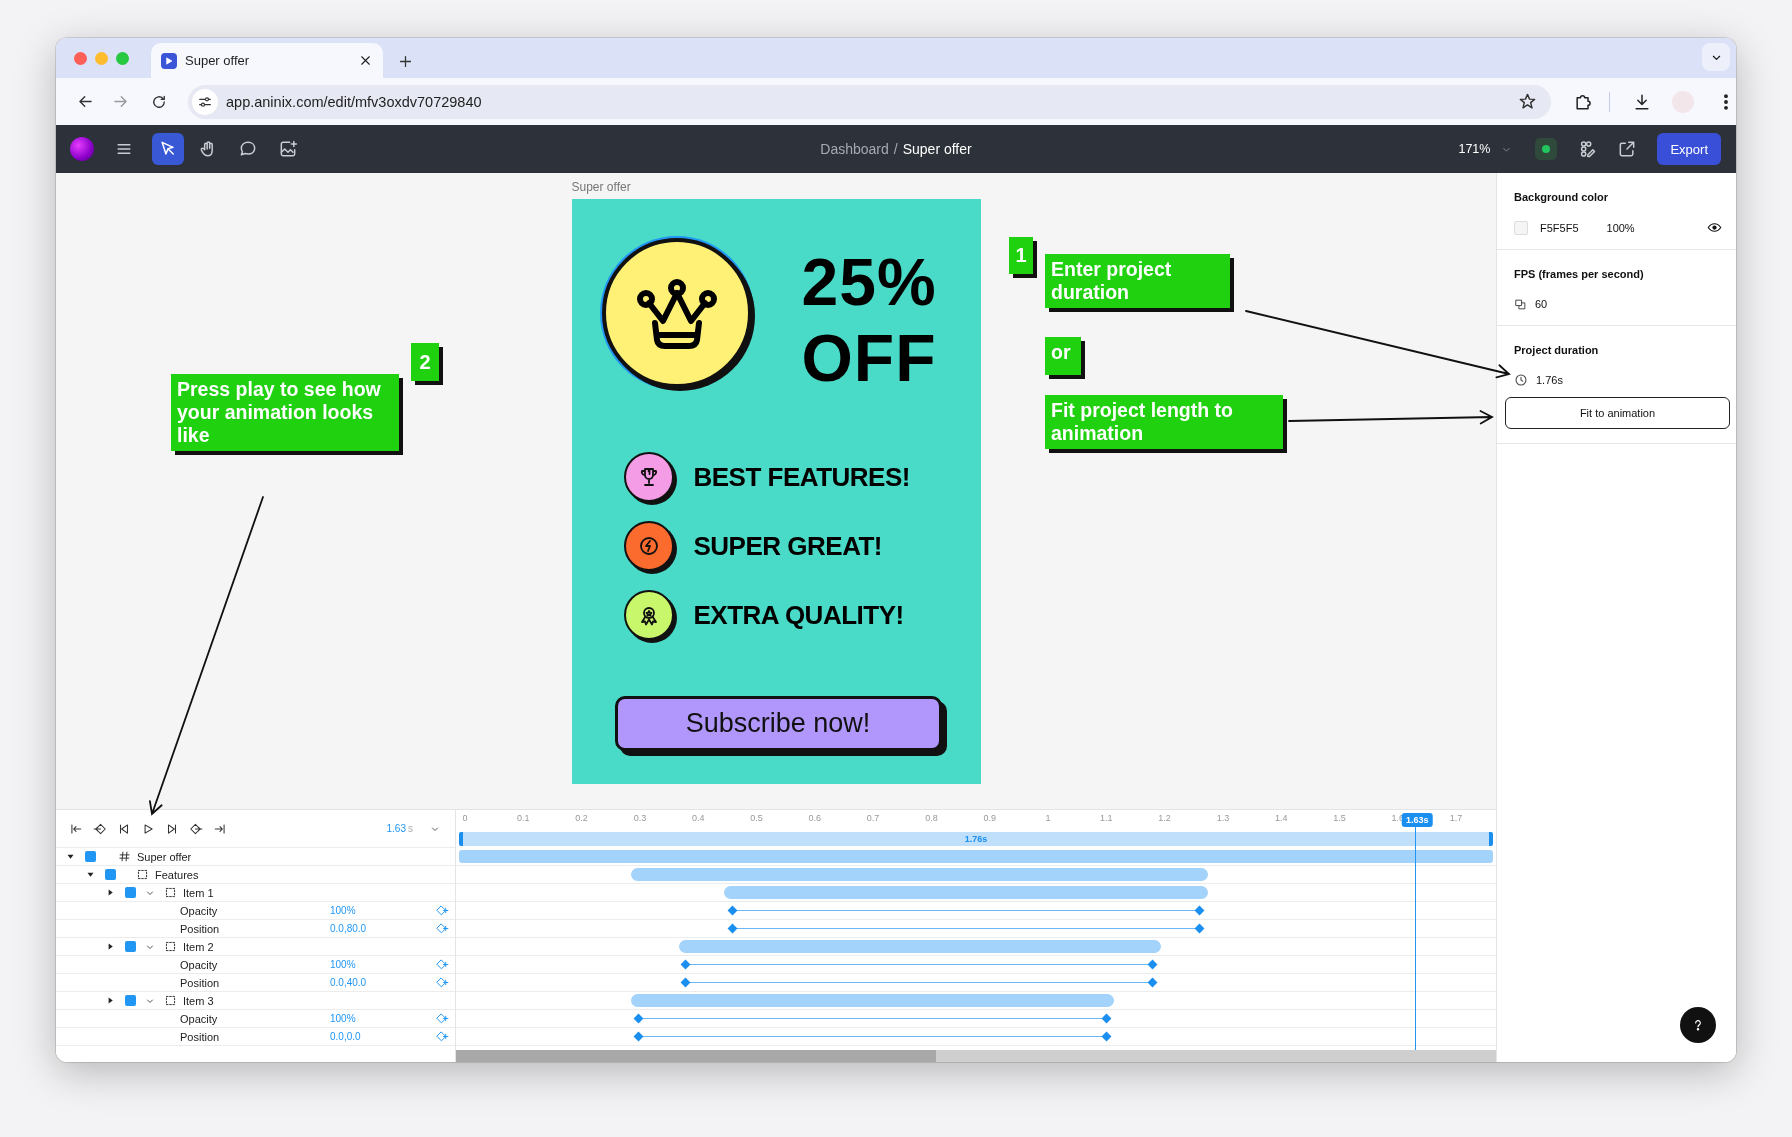 This screenshot has height=1137, width=1792. Describe the element at coordinates (1528, 101) in the screenshot. I see `bookmark-star-icon` at that location.